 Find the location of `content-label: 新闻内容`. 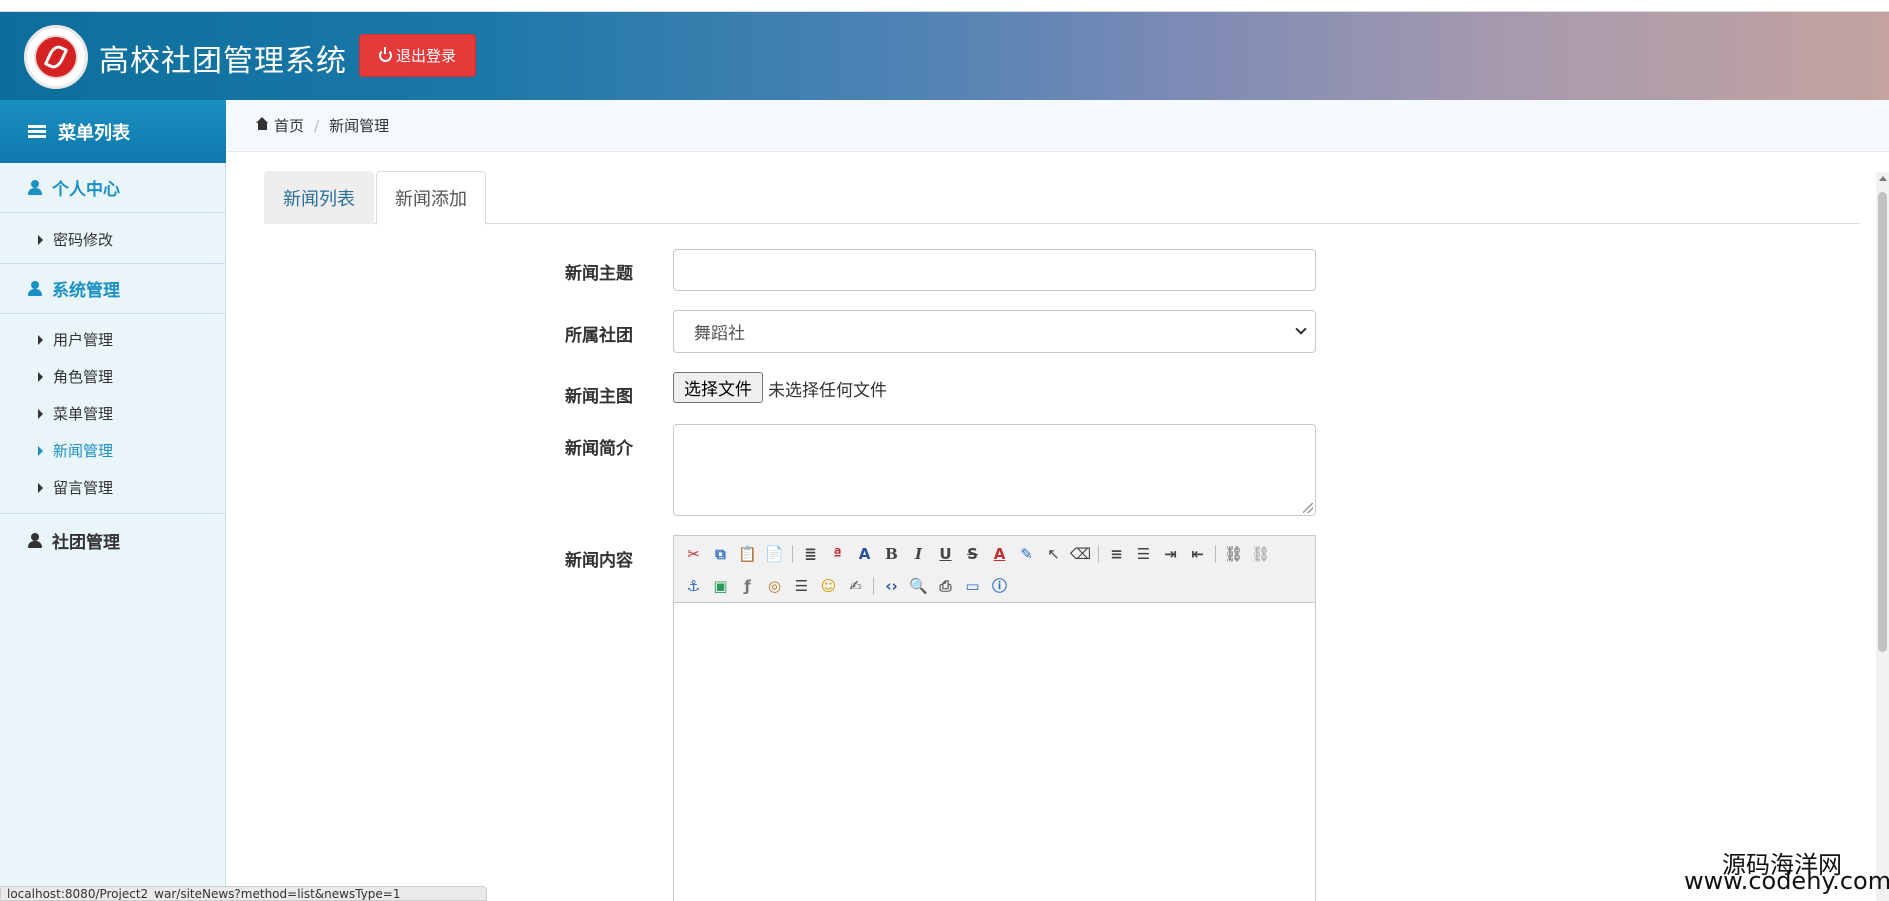

content-label: 新闻内容 is located at coordinates (599, 561).